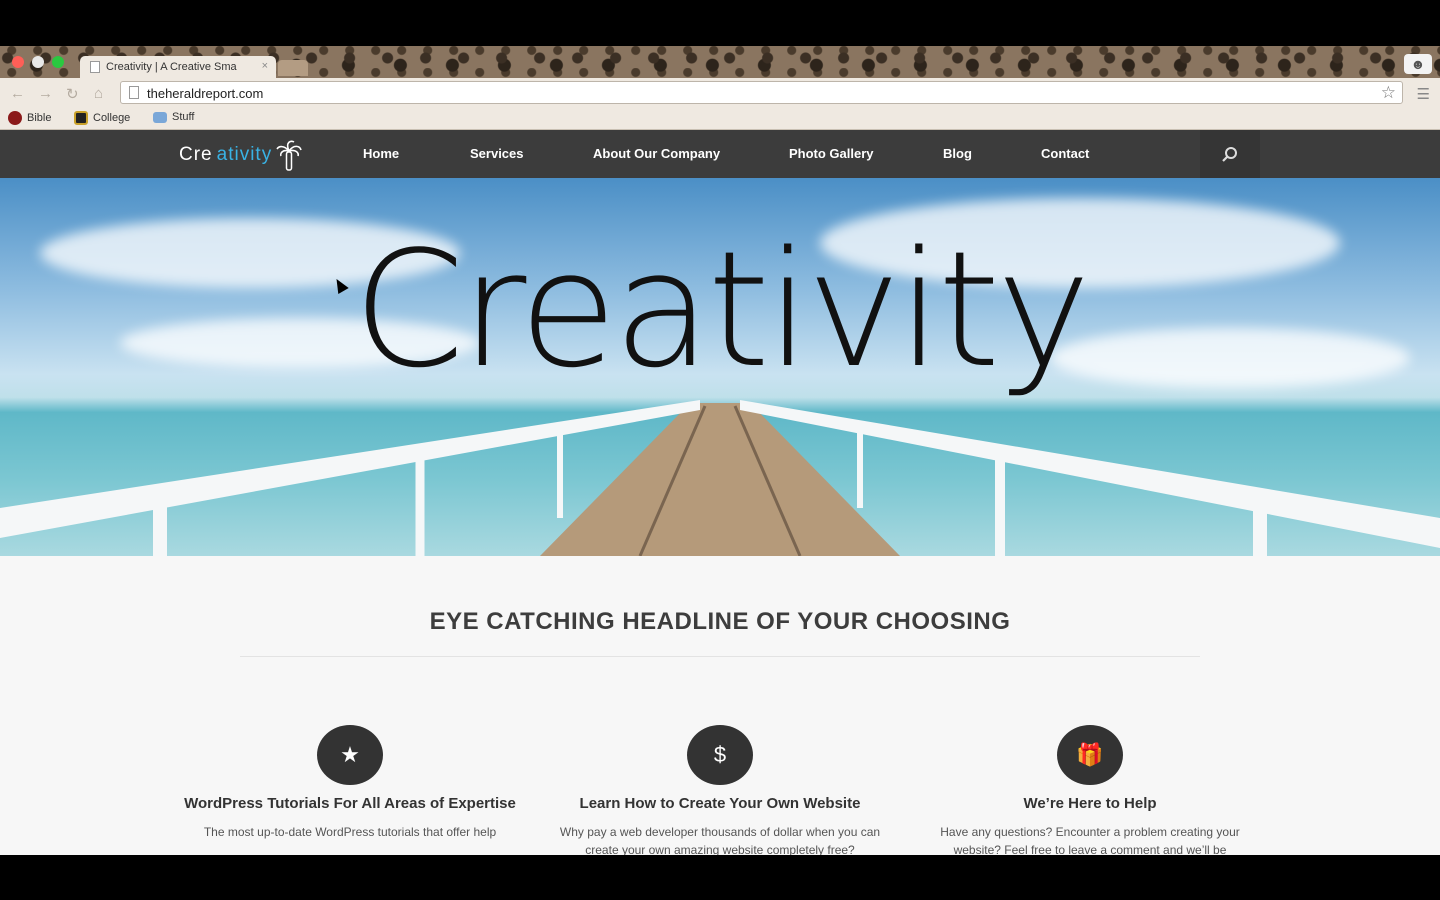 The height and width of the screenshot is (900, 1440). I want to click on incognito-profile-icon: ☻, so click(1418, 64).